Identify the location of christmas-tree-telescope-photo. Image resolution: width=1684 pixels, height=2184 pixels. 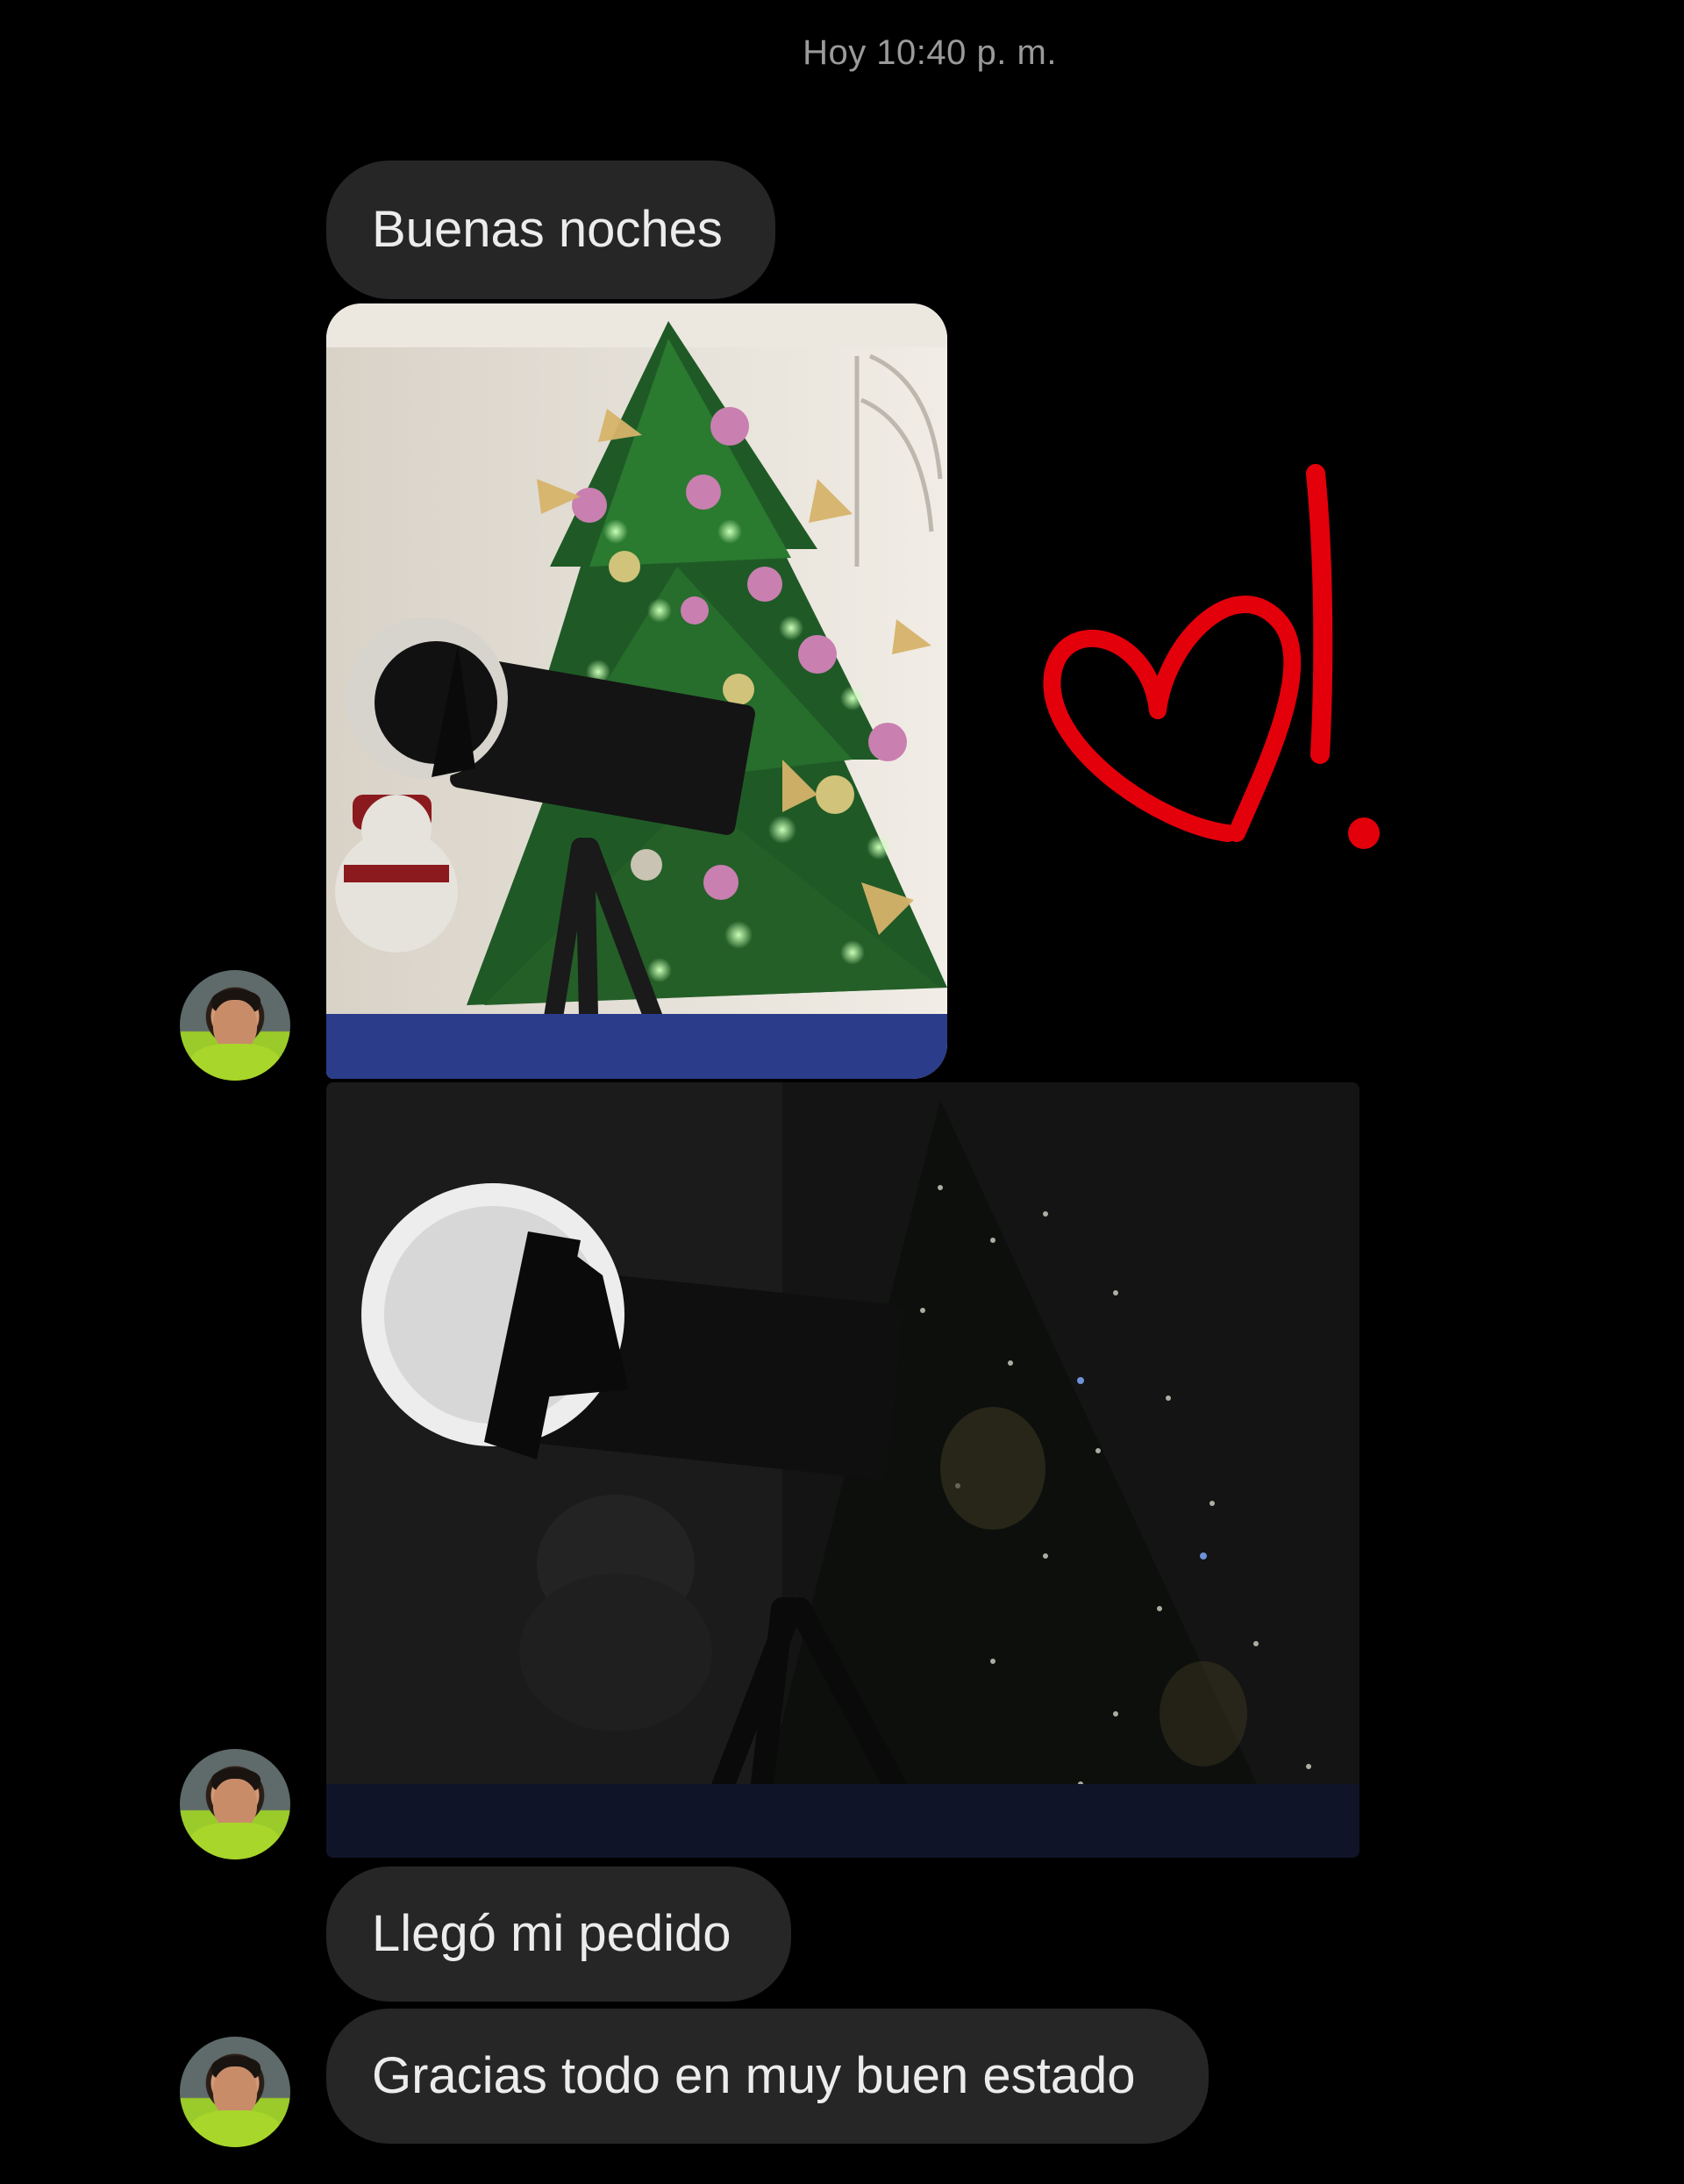
(636, 691).